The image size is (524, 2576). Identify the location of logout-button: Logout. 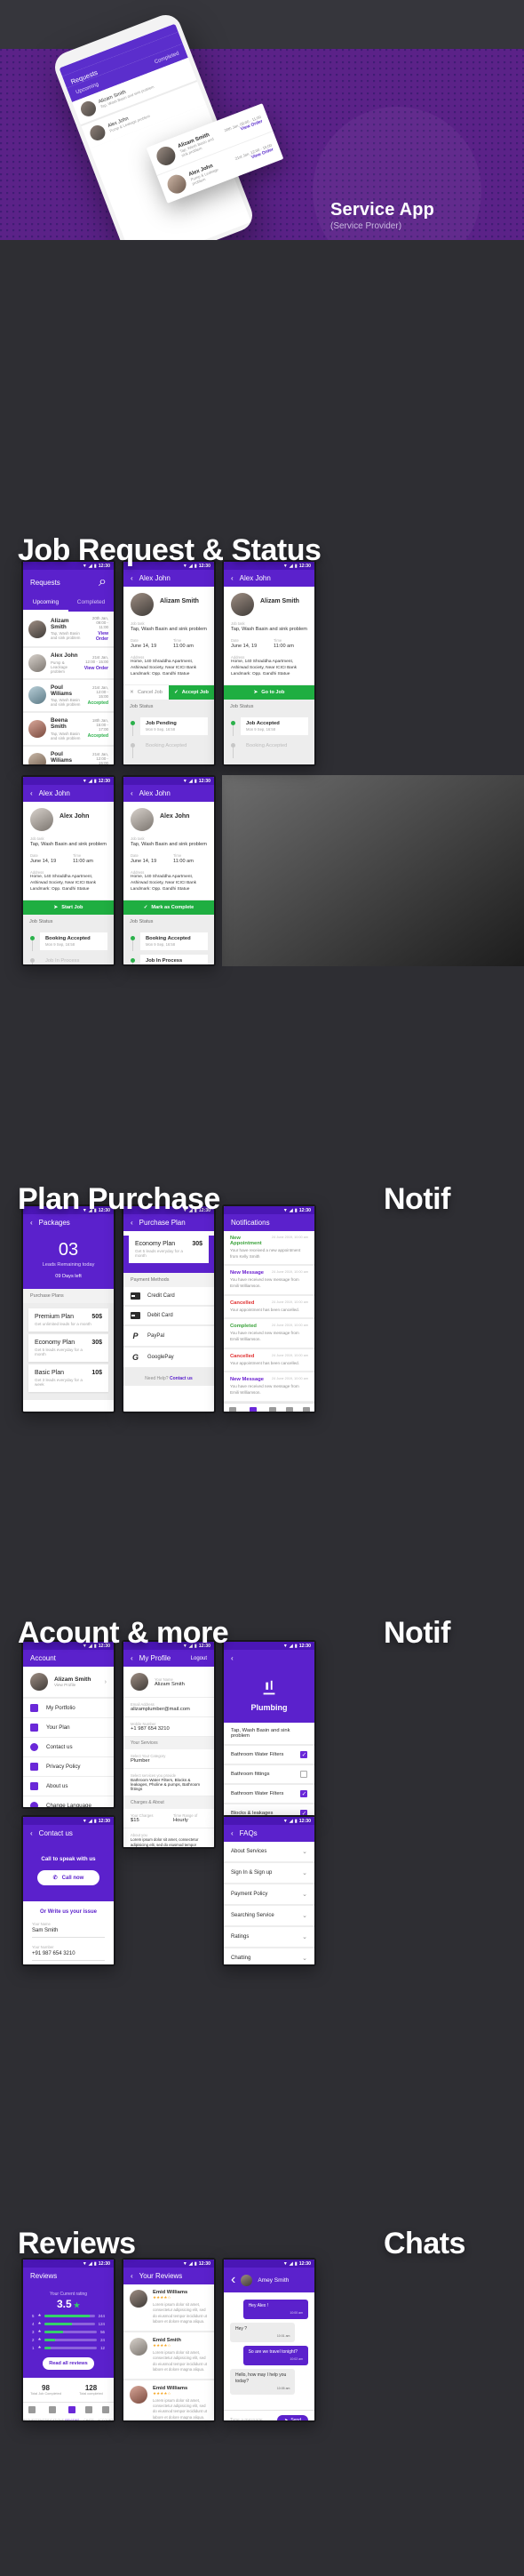
(199, 1658).